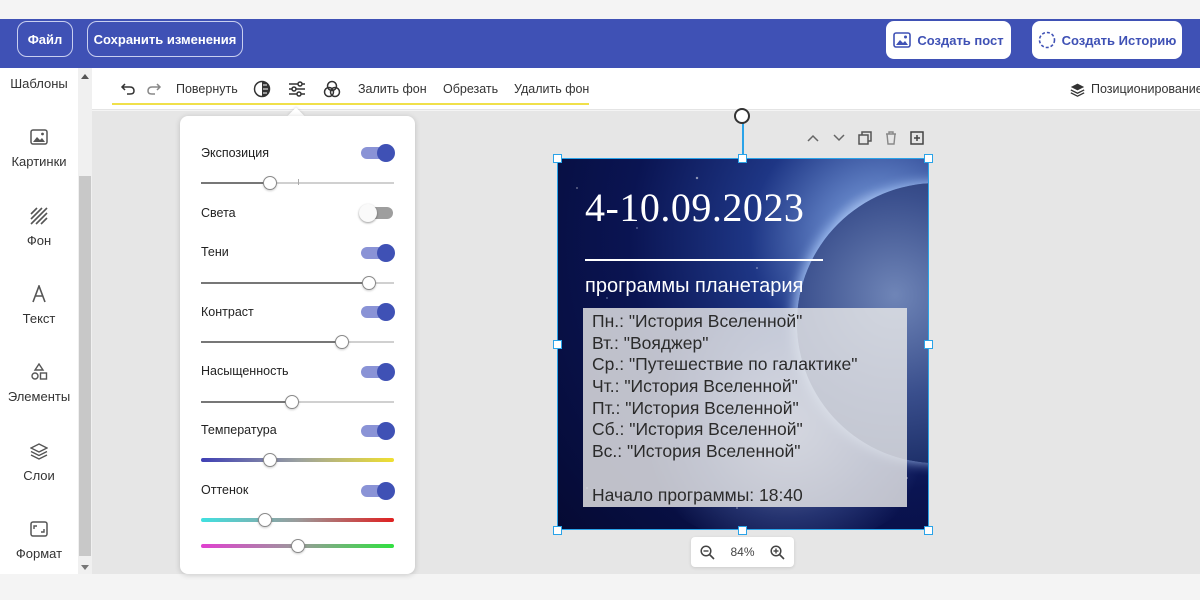 This screenshot has height=600, width=1200. What do you see at coordinates (297, 183) in the screenshot?
I see `exposure-slider` at bounding box center [297, 183].